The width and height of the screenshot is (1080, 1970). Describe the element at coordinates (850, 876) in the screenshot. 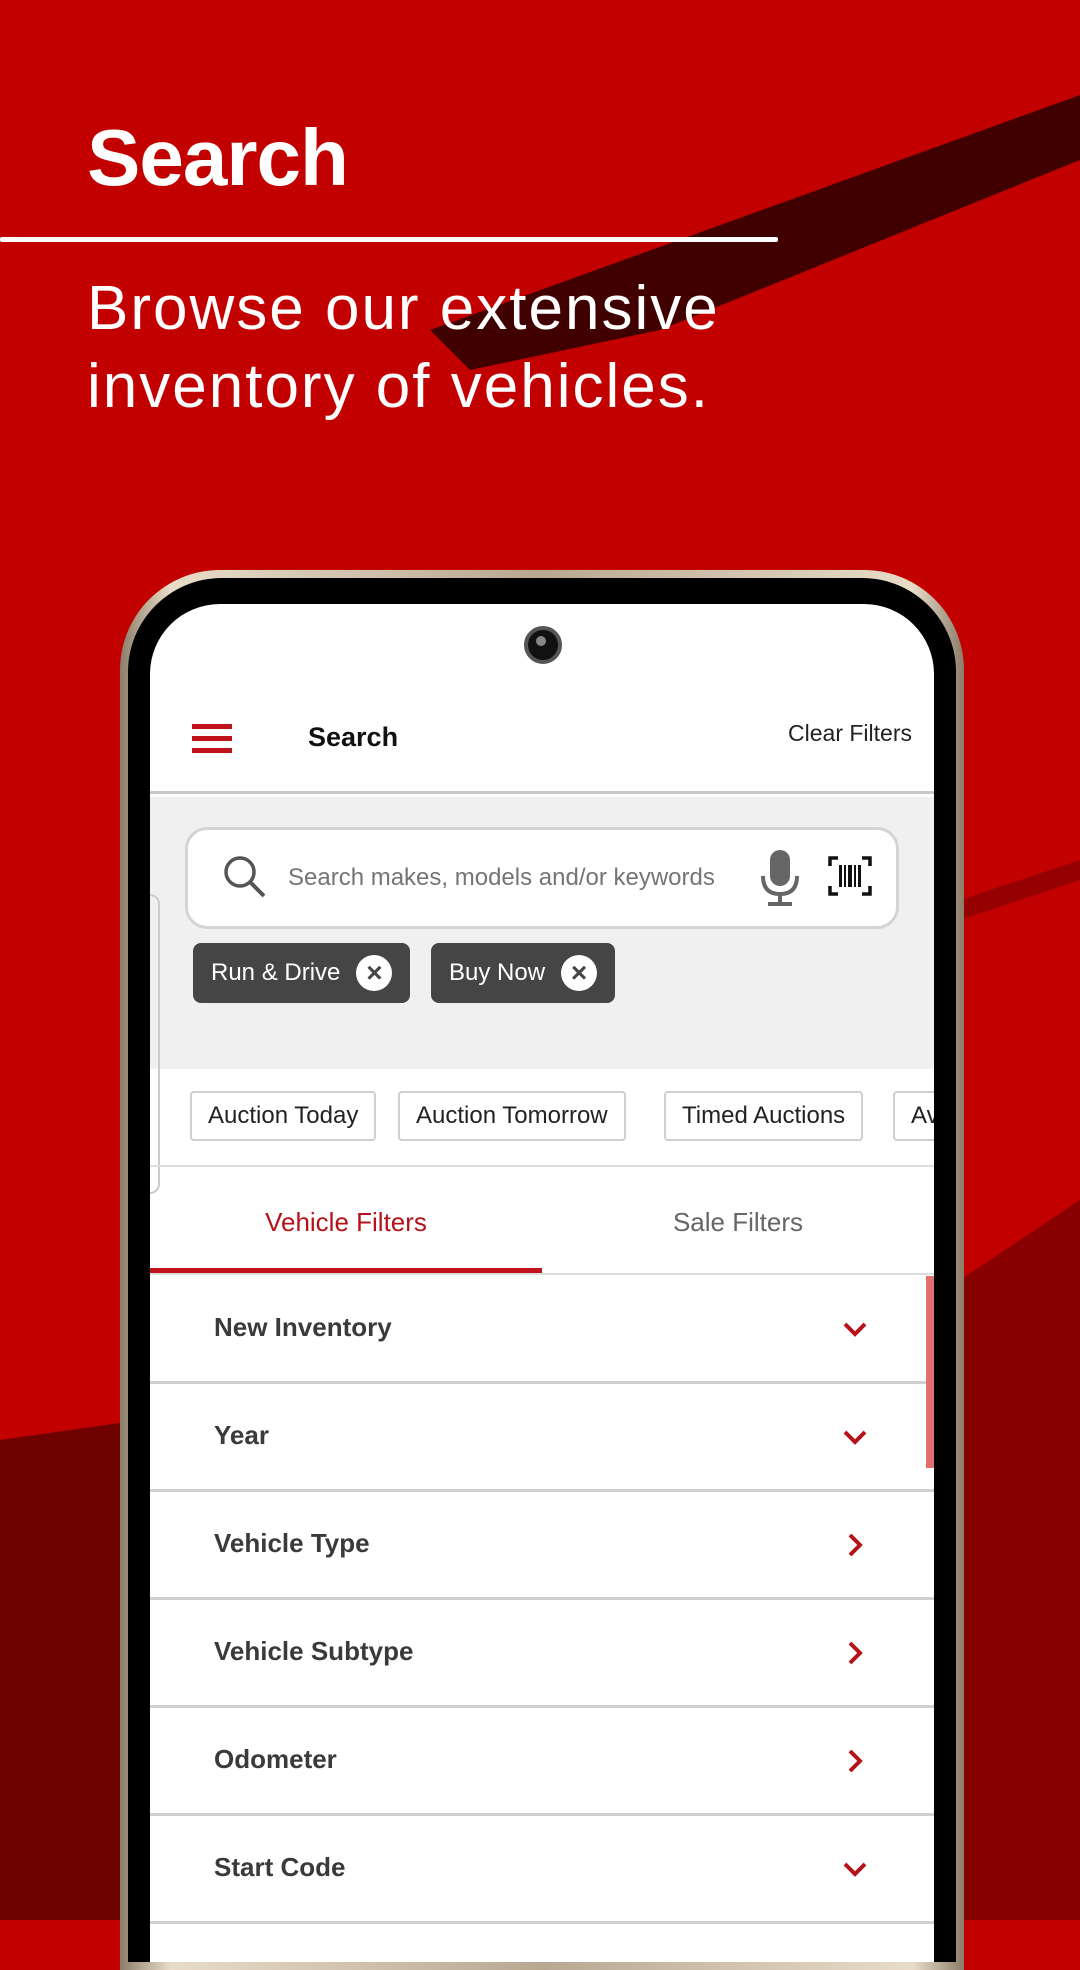

I see `barcode-scan-icon` at that location.